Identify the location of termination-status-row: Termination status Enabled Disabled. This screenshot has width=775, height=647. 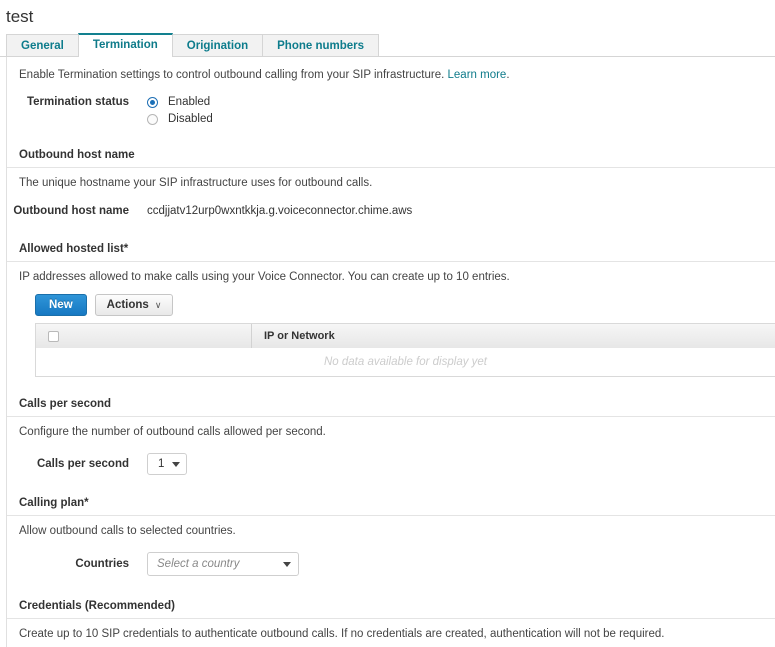
(391, 116).